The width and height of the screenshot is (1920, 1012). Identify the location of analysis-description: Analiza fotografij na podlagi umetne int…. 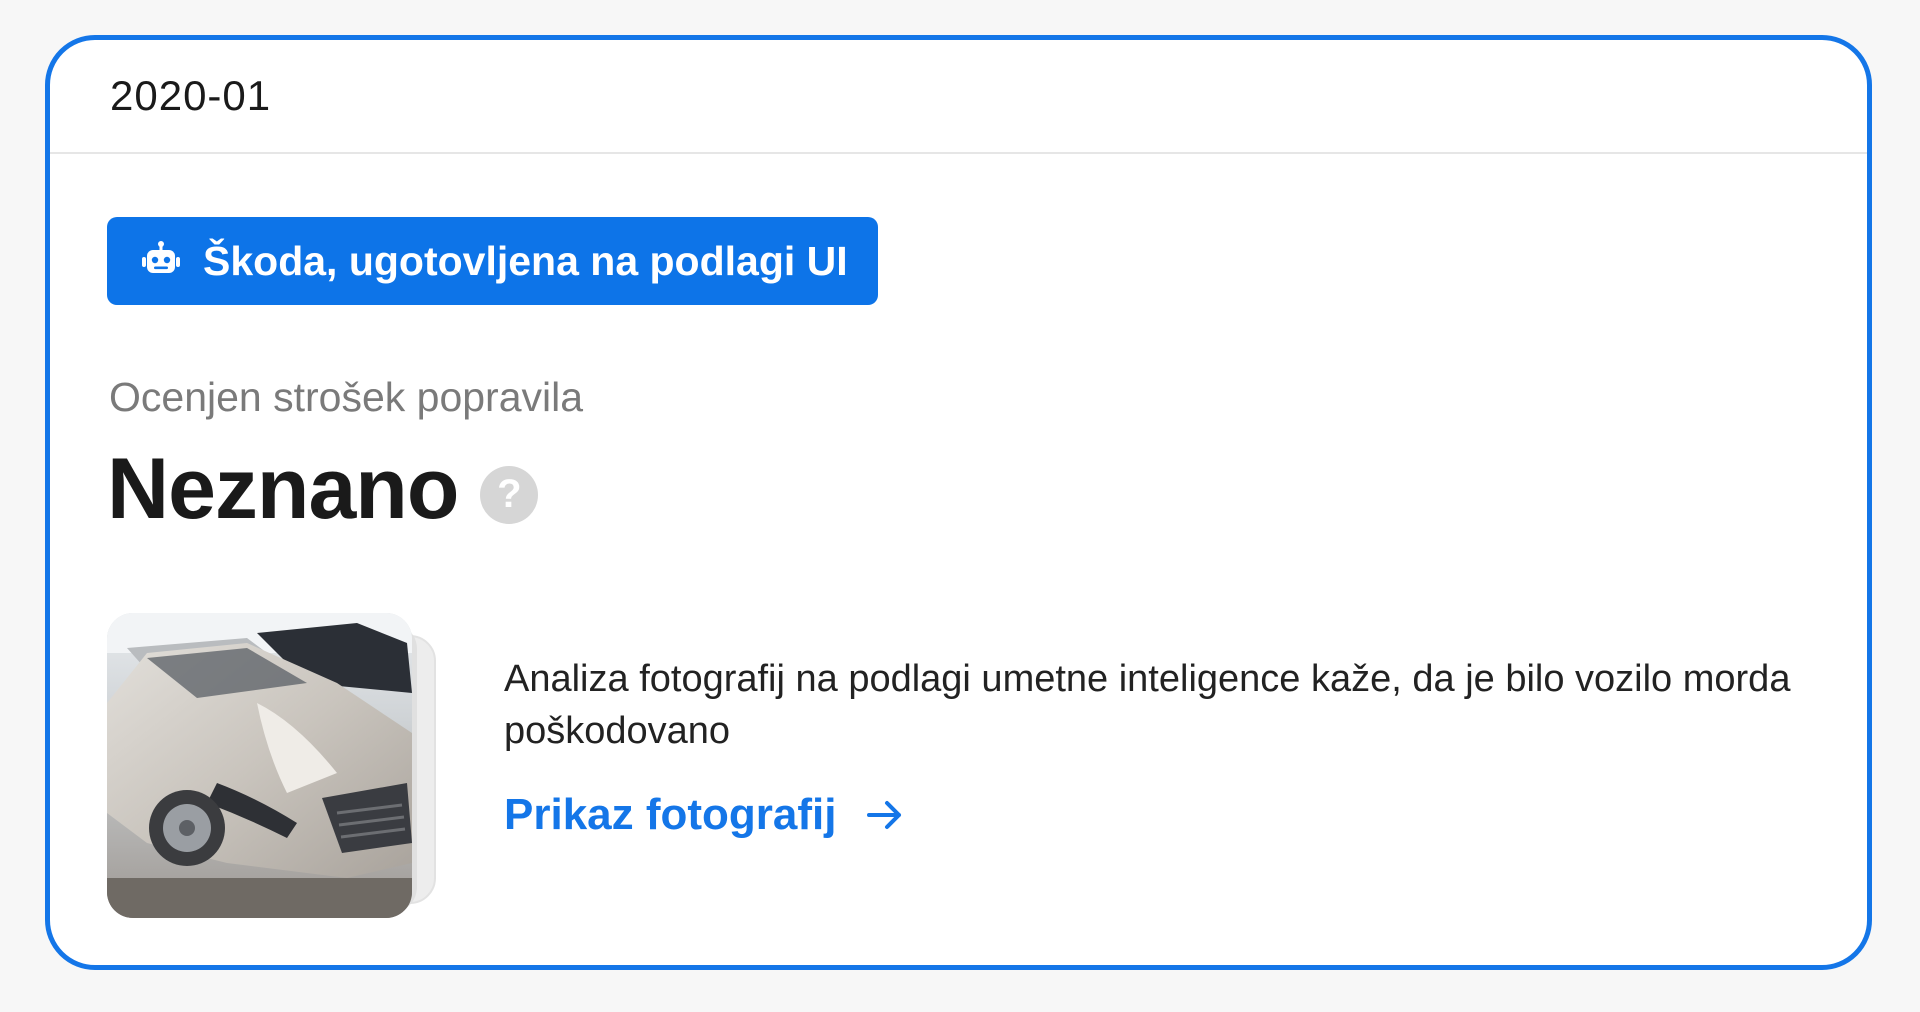
(1147, 705).